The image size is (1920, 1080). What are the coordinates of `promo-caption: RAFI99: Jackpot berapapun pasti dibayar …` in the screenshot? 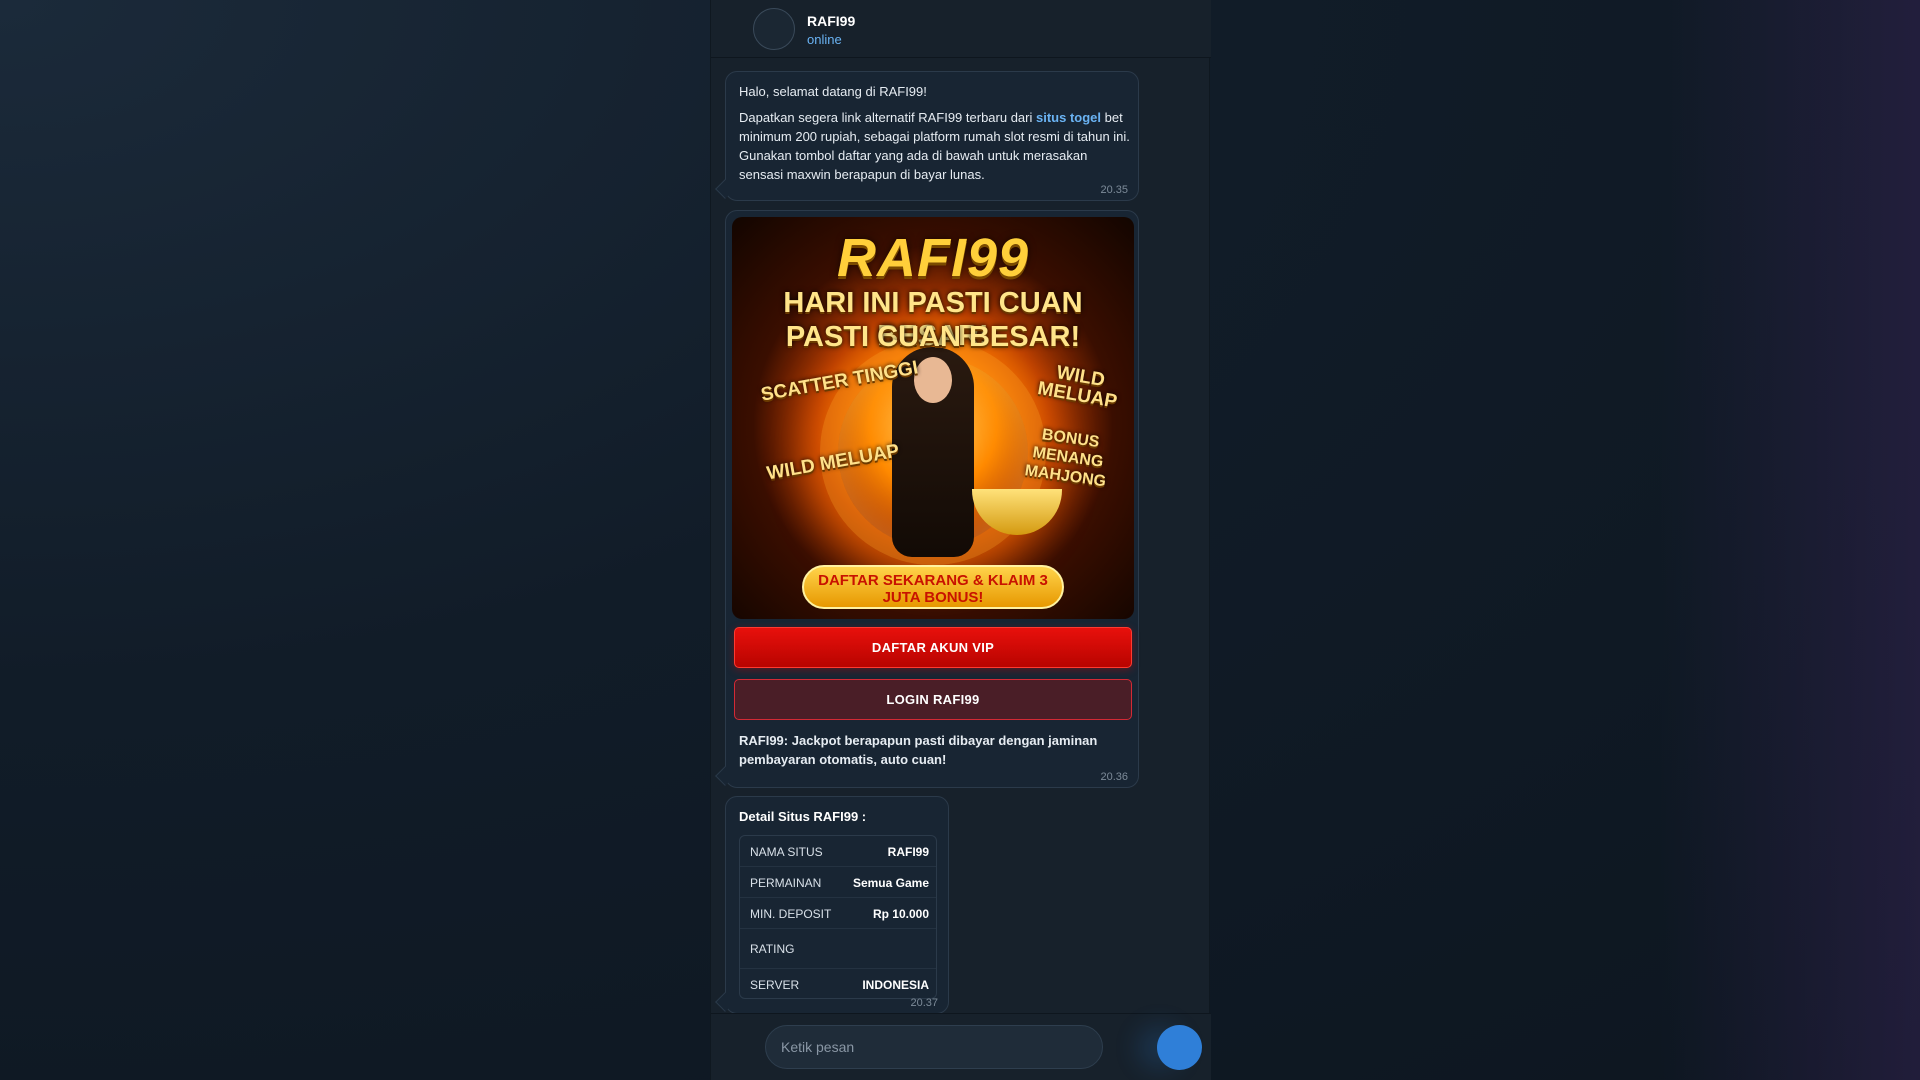 It's located at (918, 750).